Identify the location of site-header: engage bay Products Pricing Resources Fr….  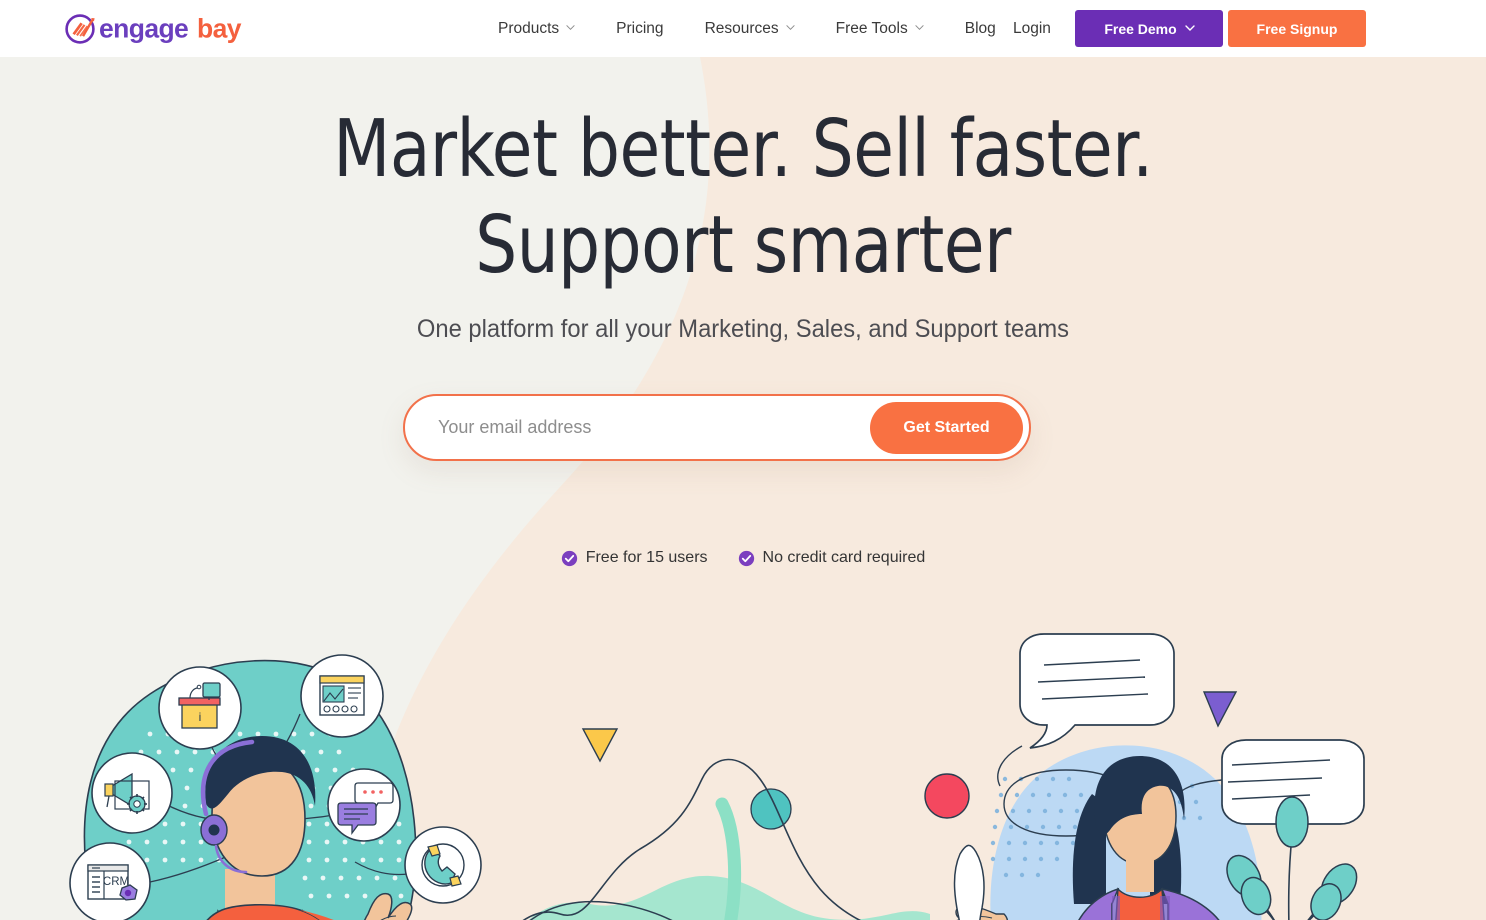
(743, 28).